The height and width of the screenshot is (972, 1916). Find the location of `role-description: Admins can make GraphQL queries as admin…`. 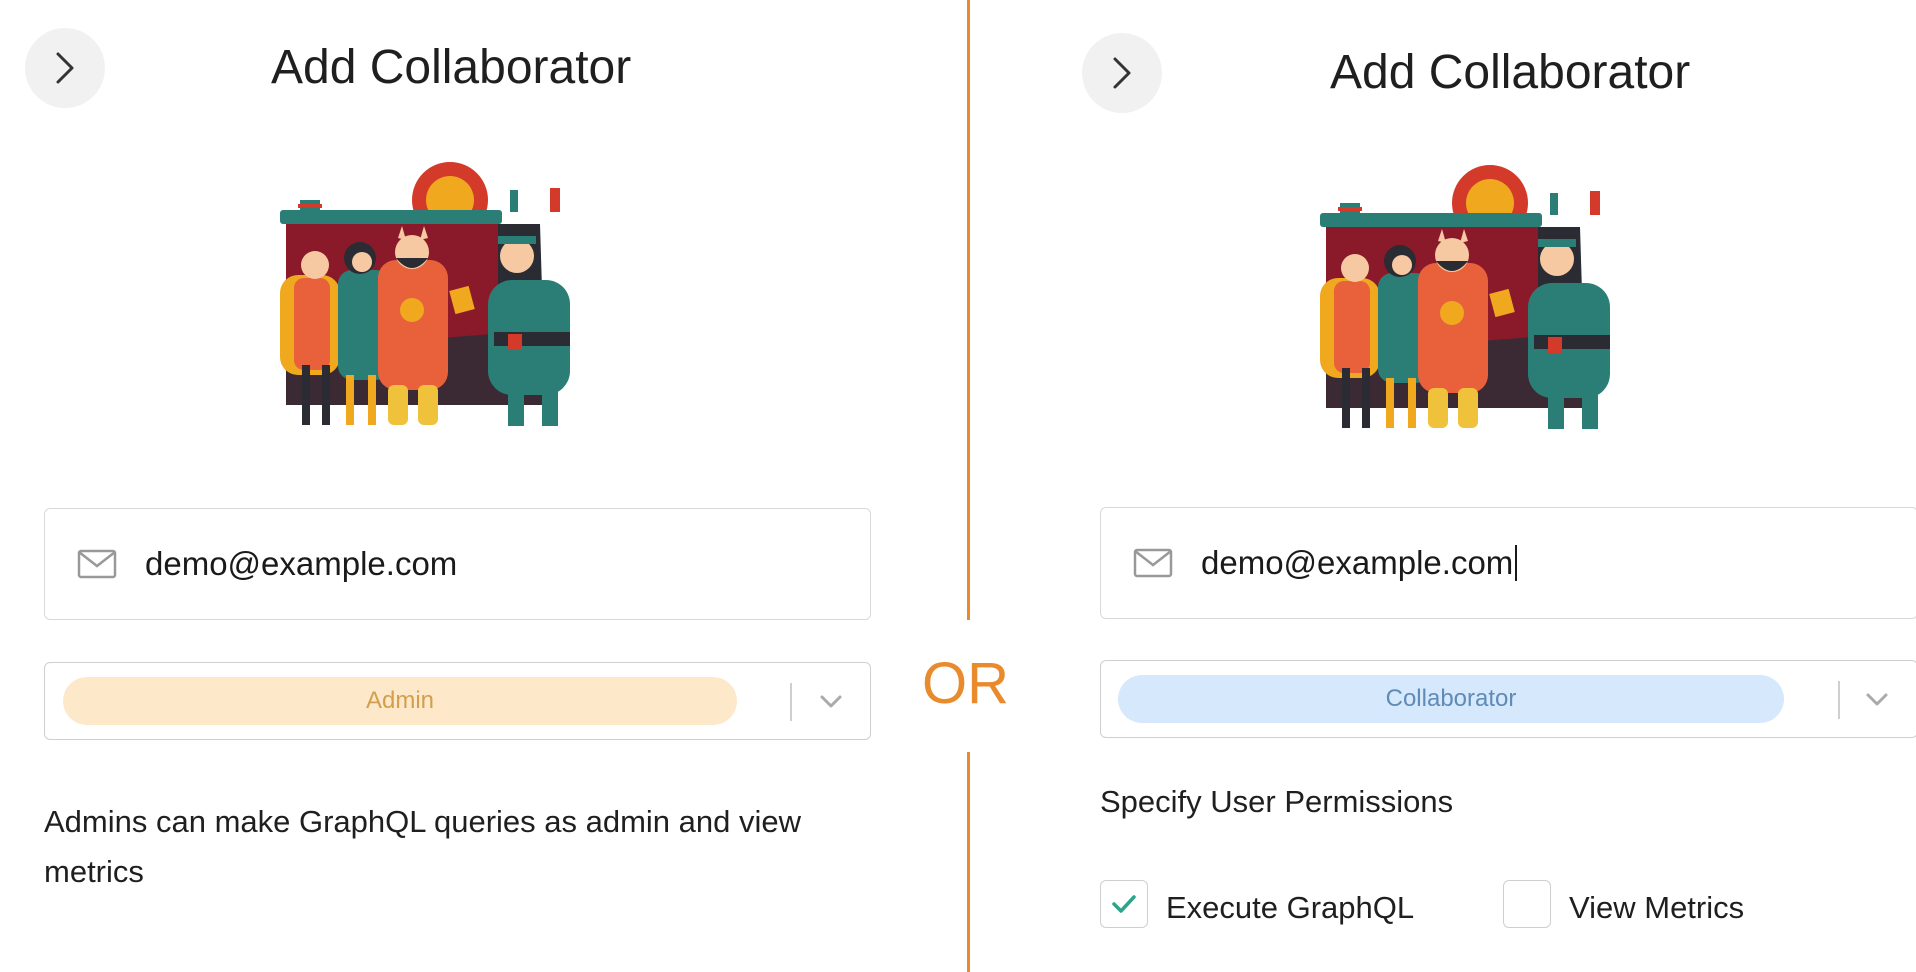

role-description: Admins can make GraphQL queries as admin… is located at coordinates (423, 846).